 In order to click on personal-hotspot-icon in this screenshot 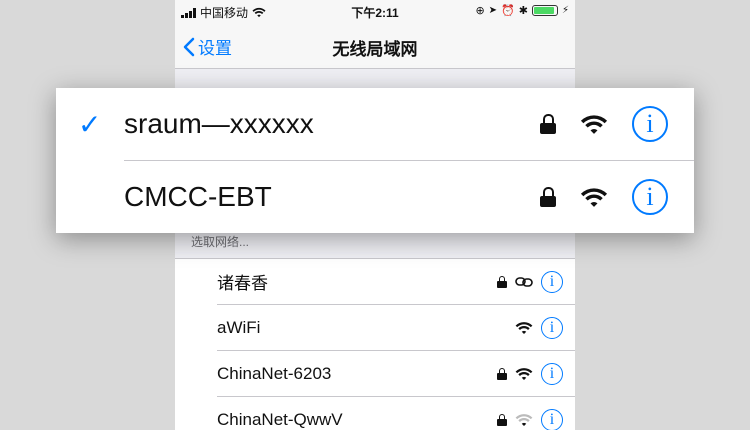, I will do `click(524, 281)`.